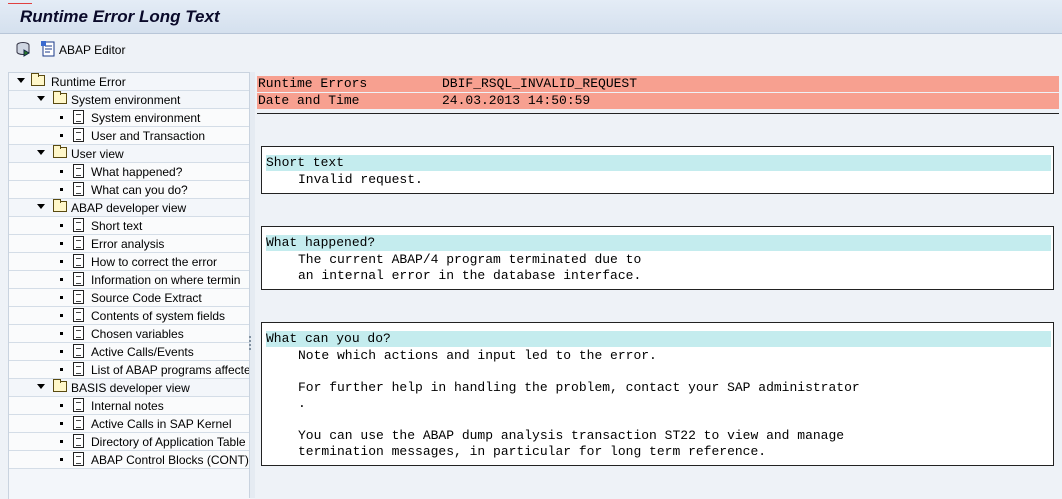 The width and height of the screenshot is (1062, 499). Describe the element at coordinates (540, 83) in the screenshot. I see `header-value: DBIF_RSQL_INVALID_REQUEST` at that location.